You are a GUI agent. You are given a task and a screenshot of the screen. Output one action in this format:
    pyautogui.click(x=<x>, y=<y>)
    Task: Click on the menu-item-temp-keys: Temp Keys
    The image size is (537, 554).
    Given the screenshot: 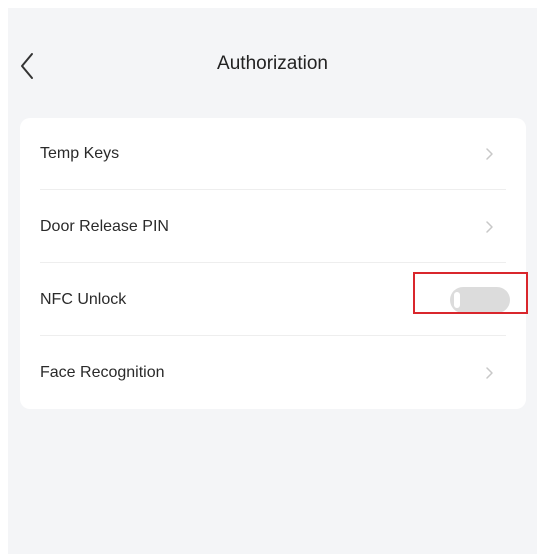 What is the action you would take?
    pyautogui.click(x=273, y=154)
    